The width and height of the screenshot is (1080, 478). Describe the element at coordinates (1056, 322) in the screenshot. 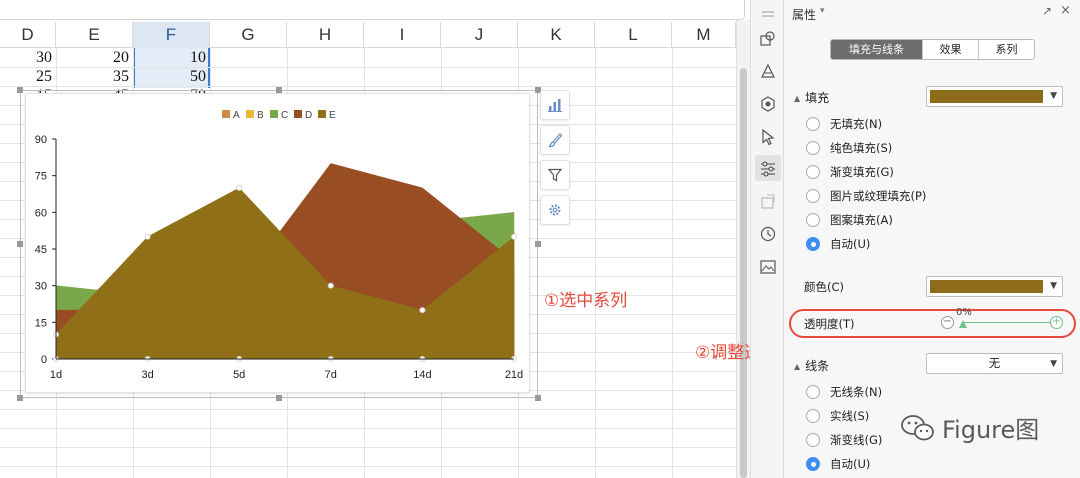

I see `transparency-increase-button: +` at that location.